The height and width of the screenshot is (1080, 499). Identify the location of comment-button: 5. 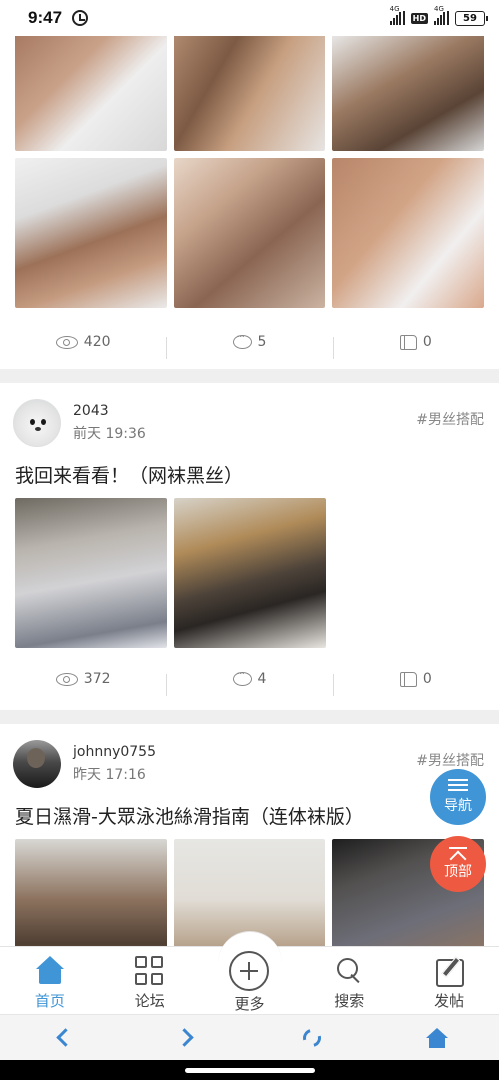
(249, 344).